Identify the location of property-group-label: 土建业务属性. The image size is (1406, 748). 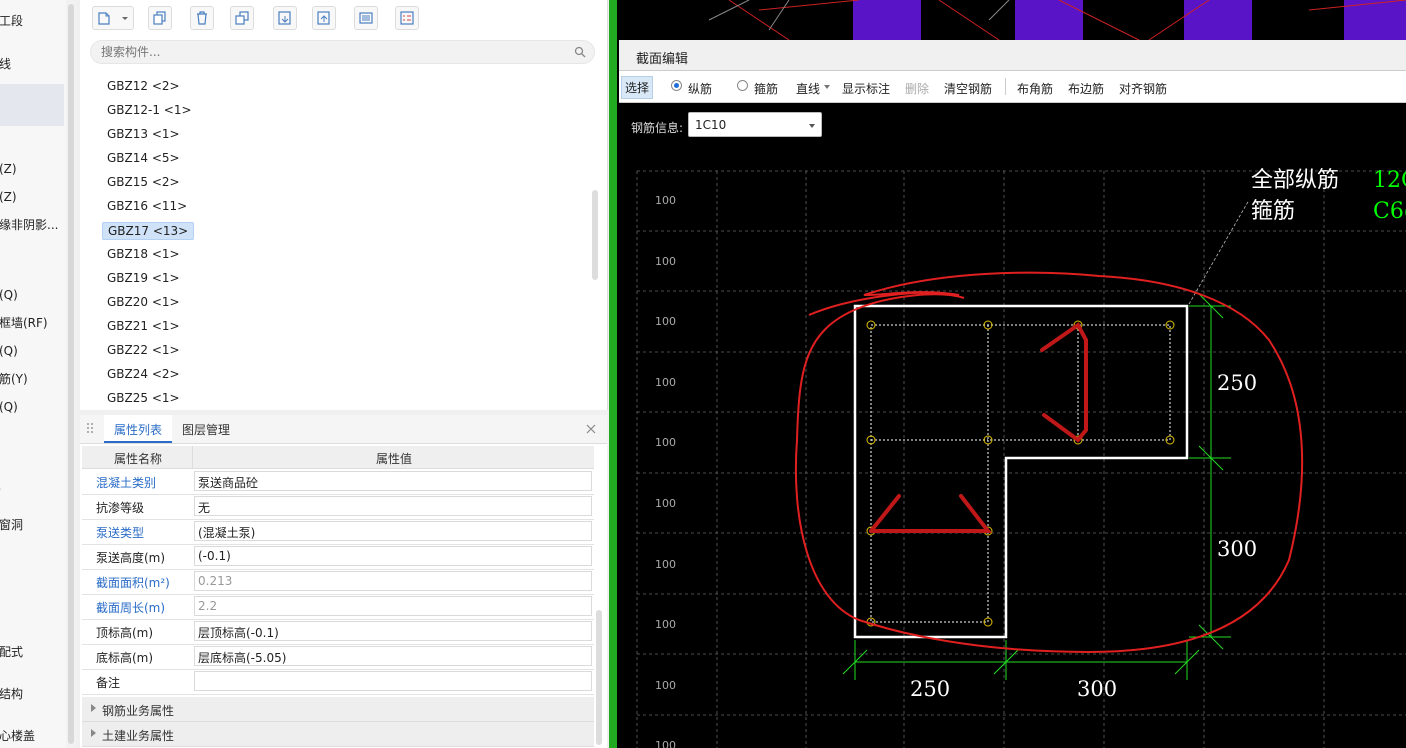
(138, 736).